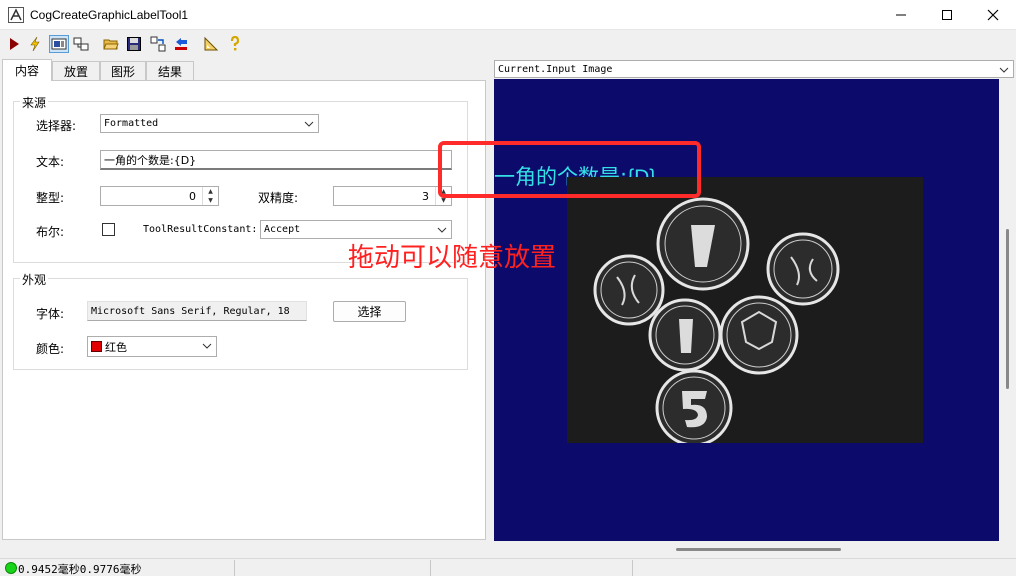 The height and width of the screenshot is (576, 1016). I want to click on maximize-button, so click(947, 15).